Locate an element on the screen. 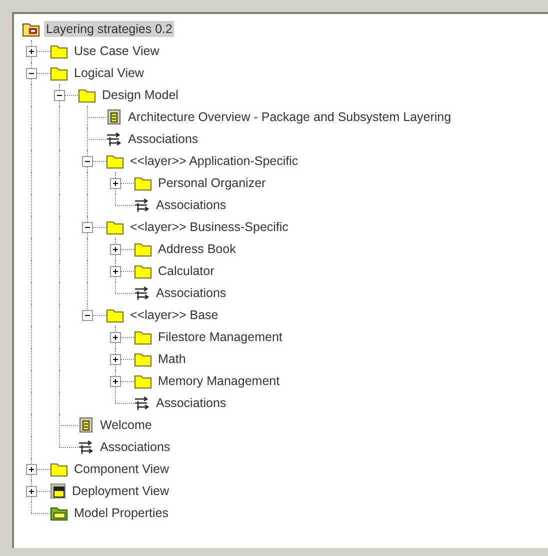  tree-item: Layering strategies 0.2 is located at coordinates (109, 29).